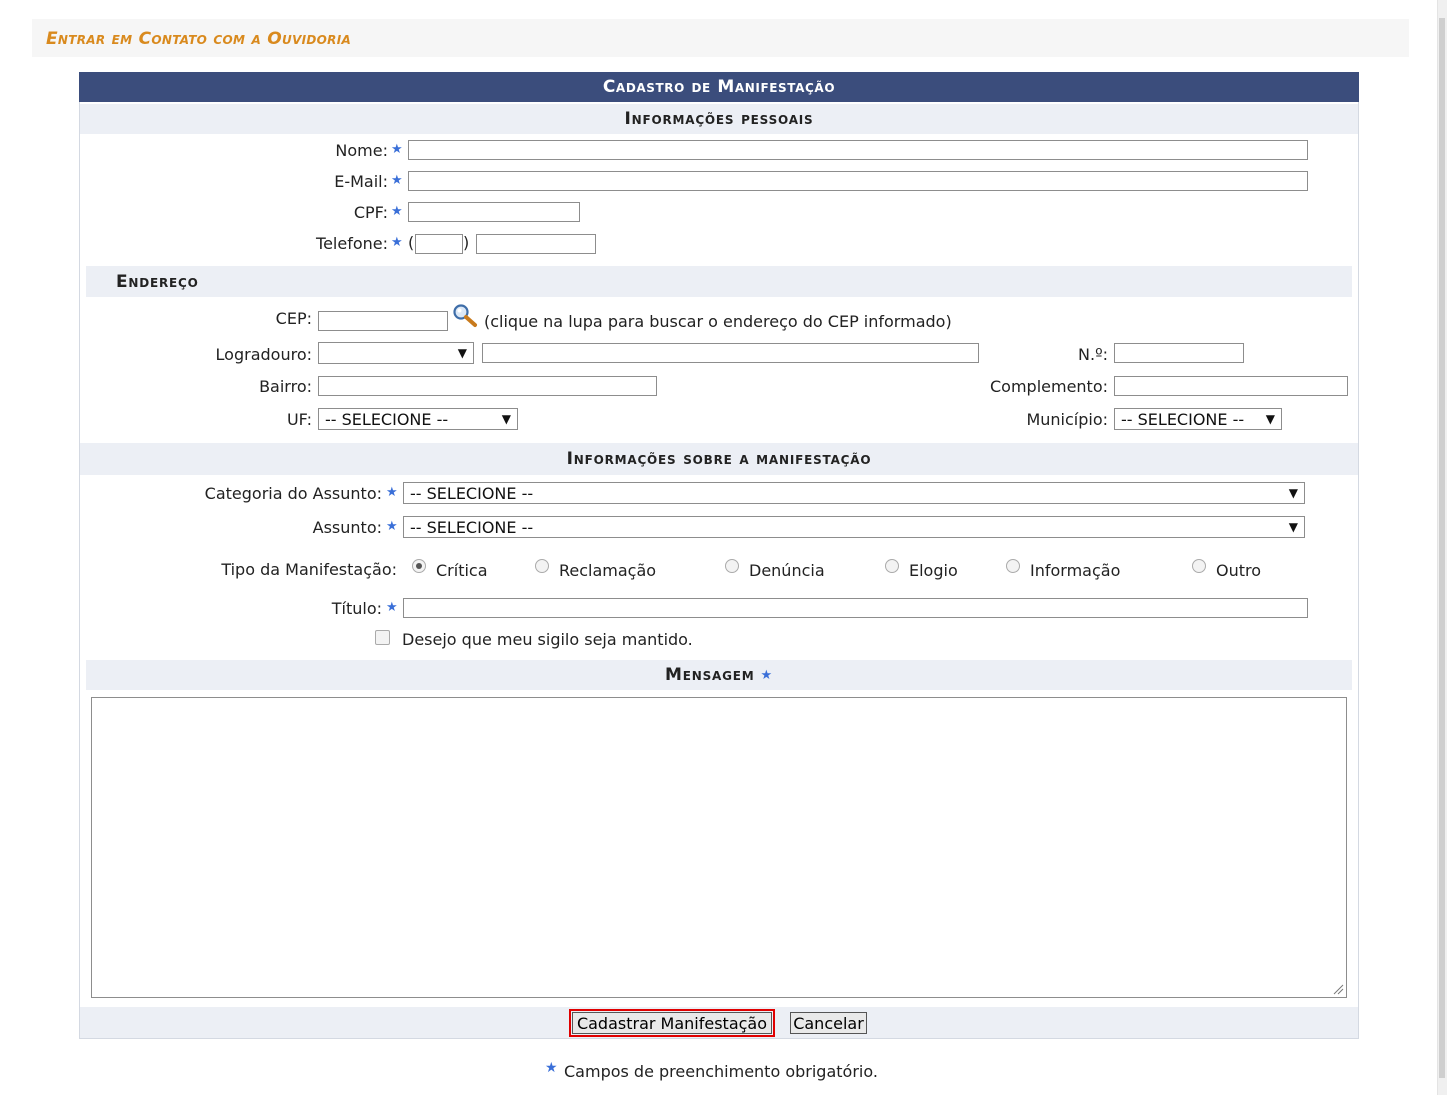 This screenshot has width=1447, height=1095. What do you see at coordinates (858, 181) in the screenshot?
I see `email-input` at bounding box center [858, 181].